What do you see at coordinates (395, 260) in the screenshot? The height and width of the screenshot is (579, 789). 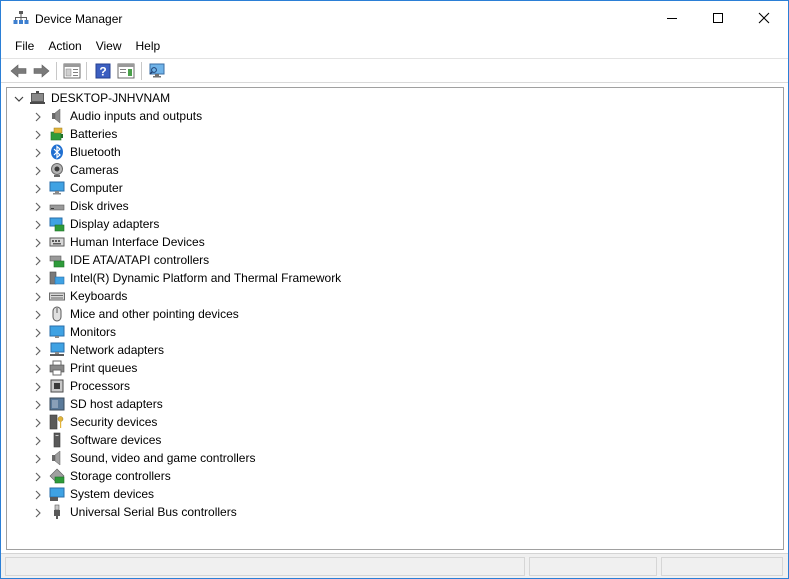 I see `tree-item: IDE ATA/ATAPI controllers` at bounding box center [395, 260].